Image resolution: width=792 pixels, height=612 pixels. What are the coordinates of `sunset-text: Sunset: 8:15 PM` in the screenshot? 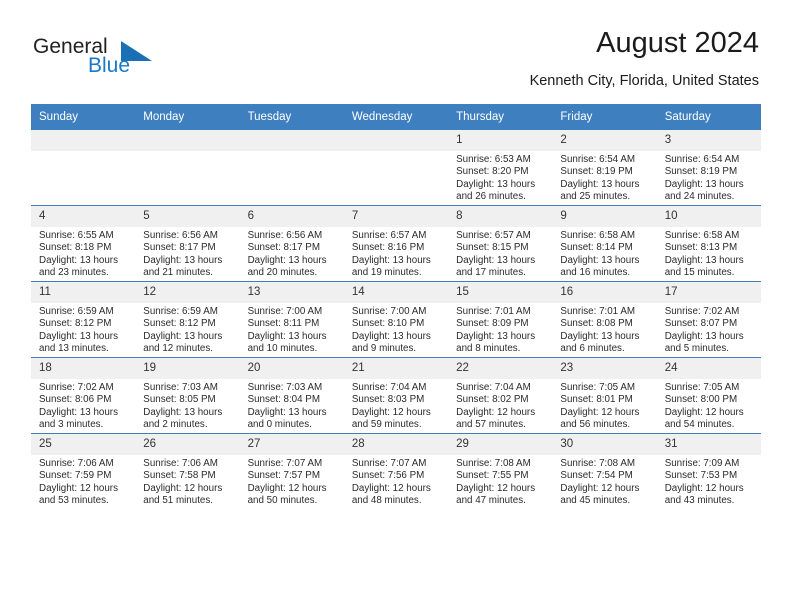 It's located at (492, 248).